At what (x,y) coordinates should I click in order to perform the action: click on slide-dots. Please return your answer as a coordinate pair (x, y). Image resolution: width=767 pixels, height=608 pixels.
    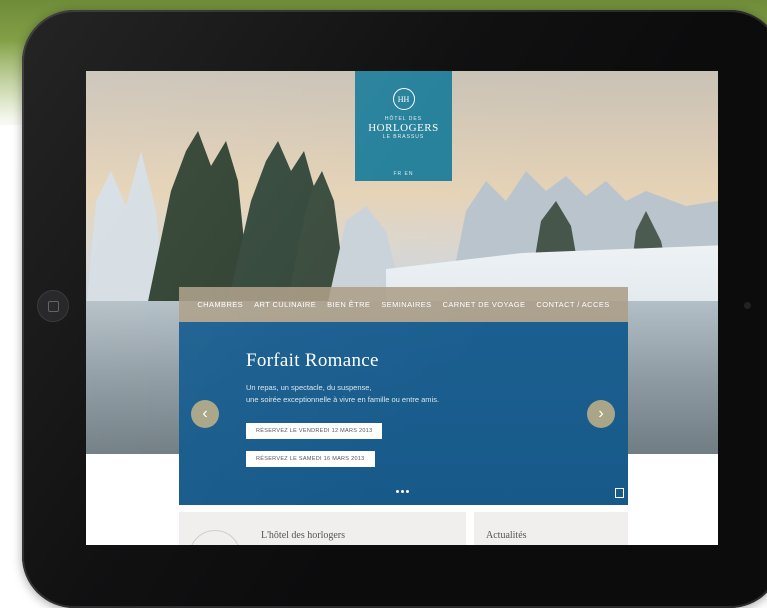
    Looking at the image, I should click on (402, 491).